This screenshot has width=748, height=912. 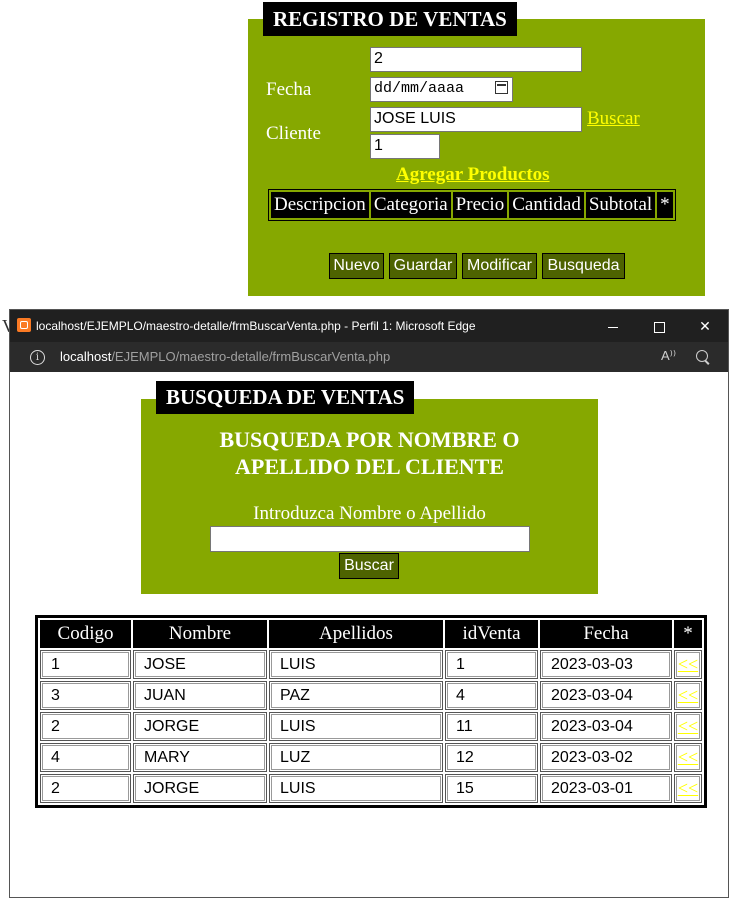 What do you see at coordinates (688, 634) in the screenshot?
I see `col-action: *` at bounding box center [688, 634].